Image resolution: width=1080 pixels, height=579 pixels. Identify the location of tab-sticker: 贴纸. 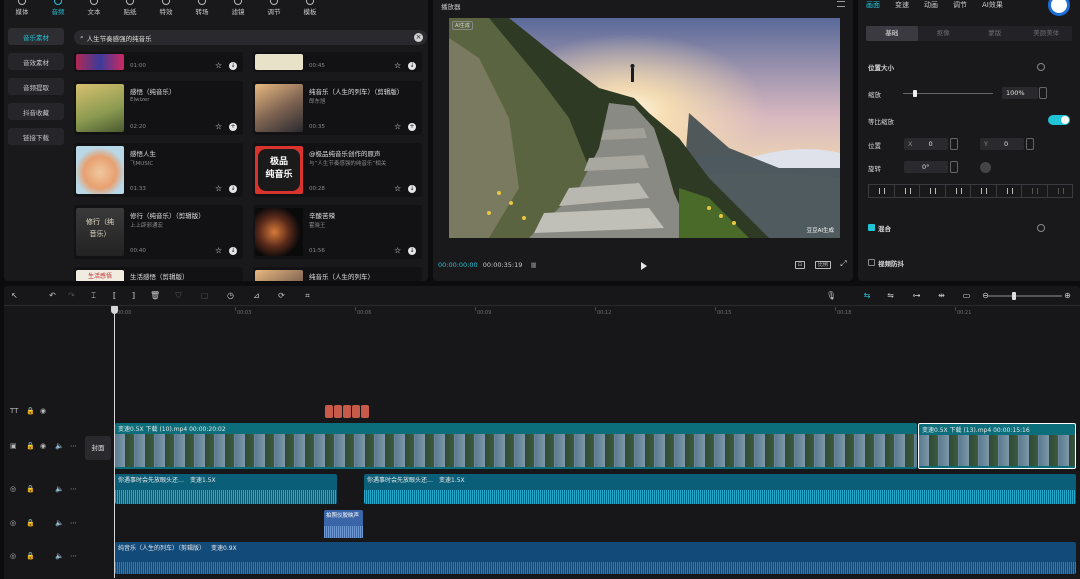
(130, 8).